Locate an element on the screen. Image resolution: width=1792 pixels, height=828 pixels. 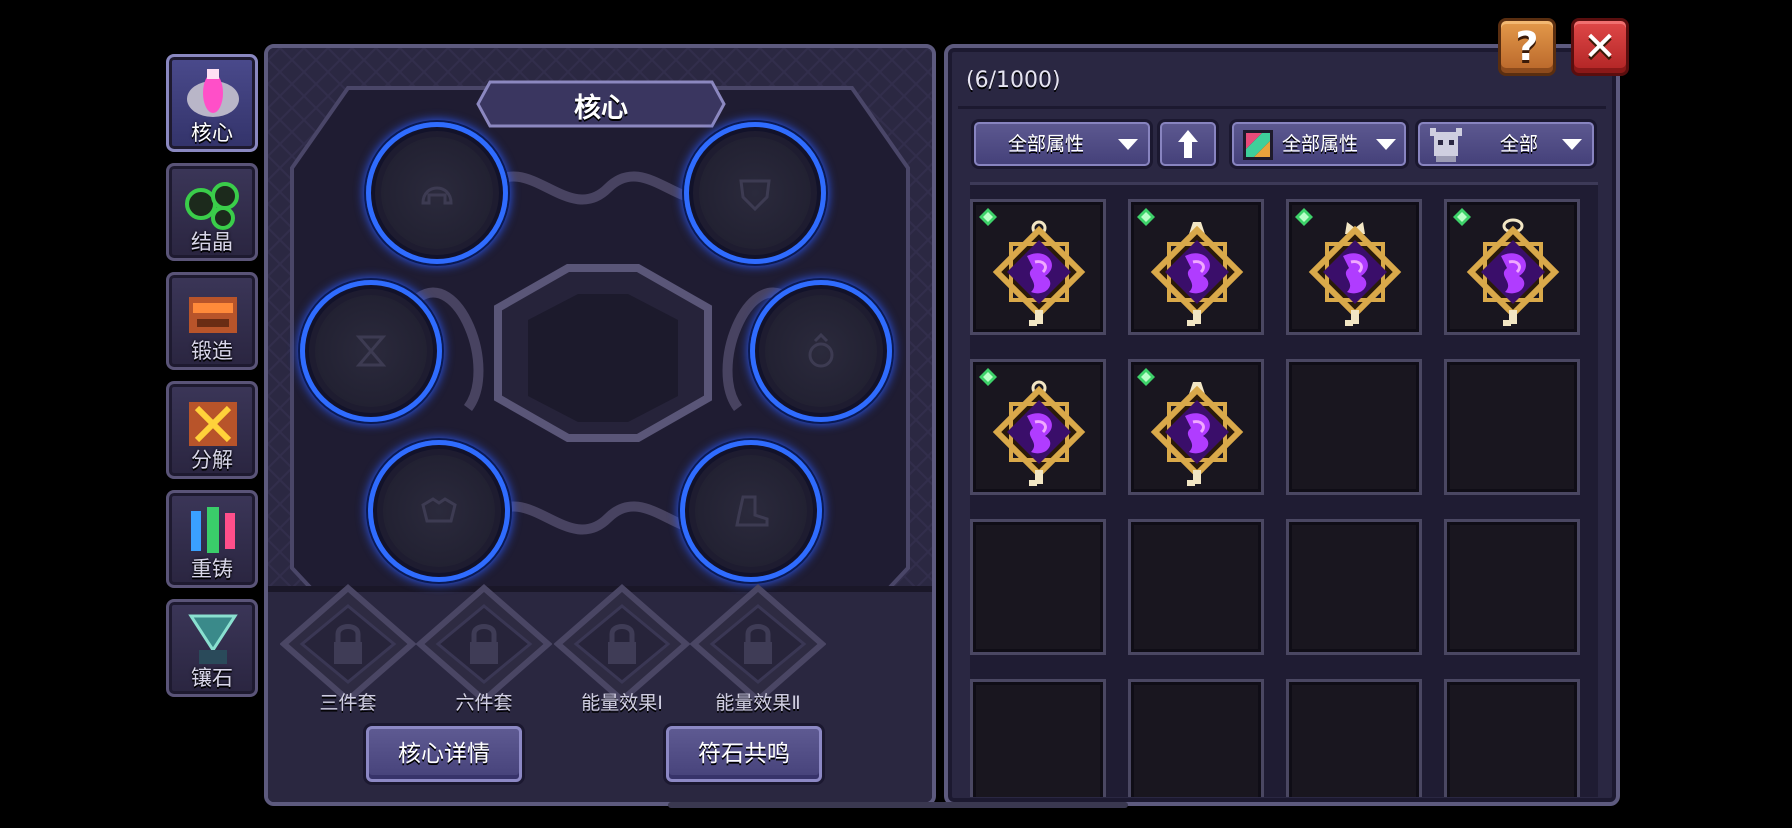
set-bonus-label: 三件套 is located at coordinates (348, 703).